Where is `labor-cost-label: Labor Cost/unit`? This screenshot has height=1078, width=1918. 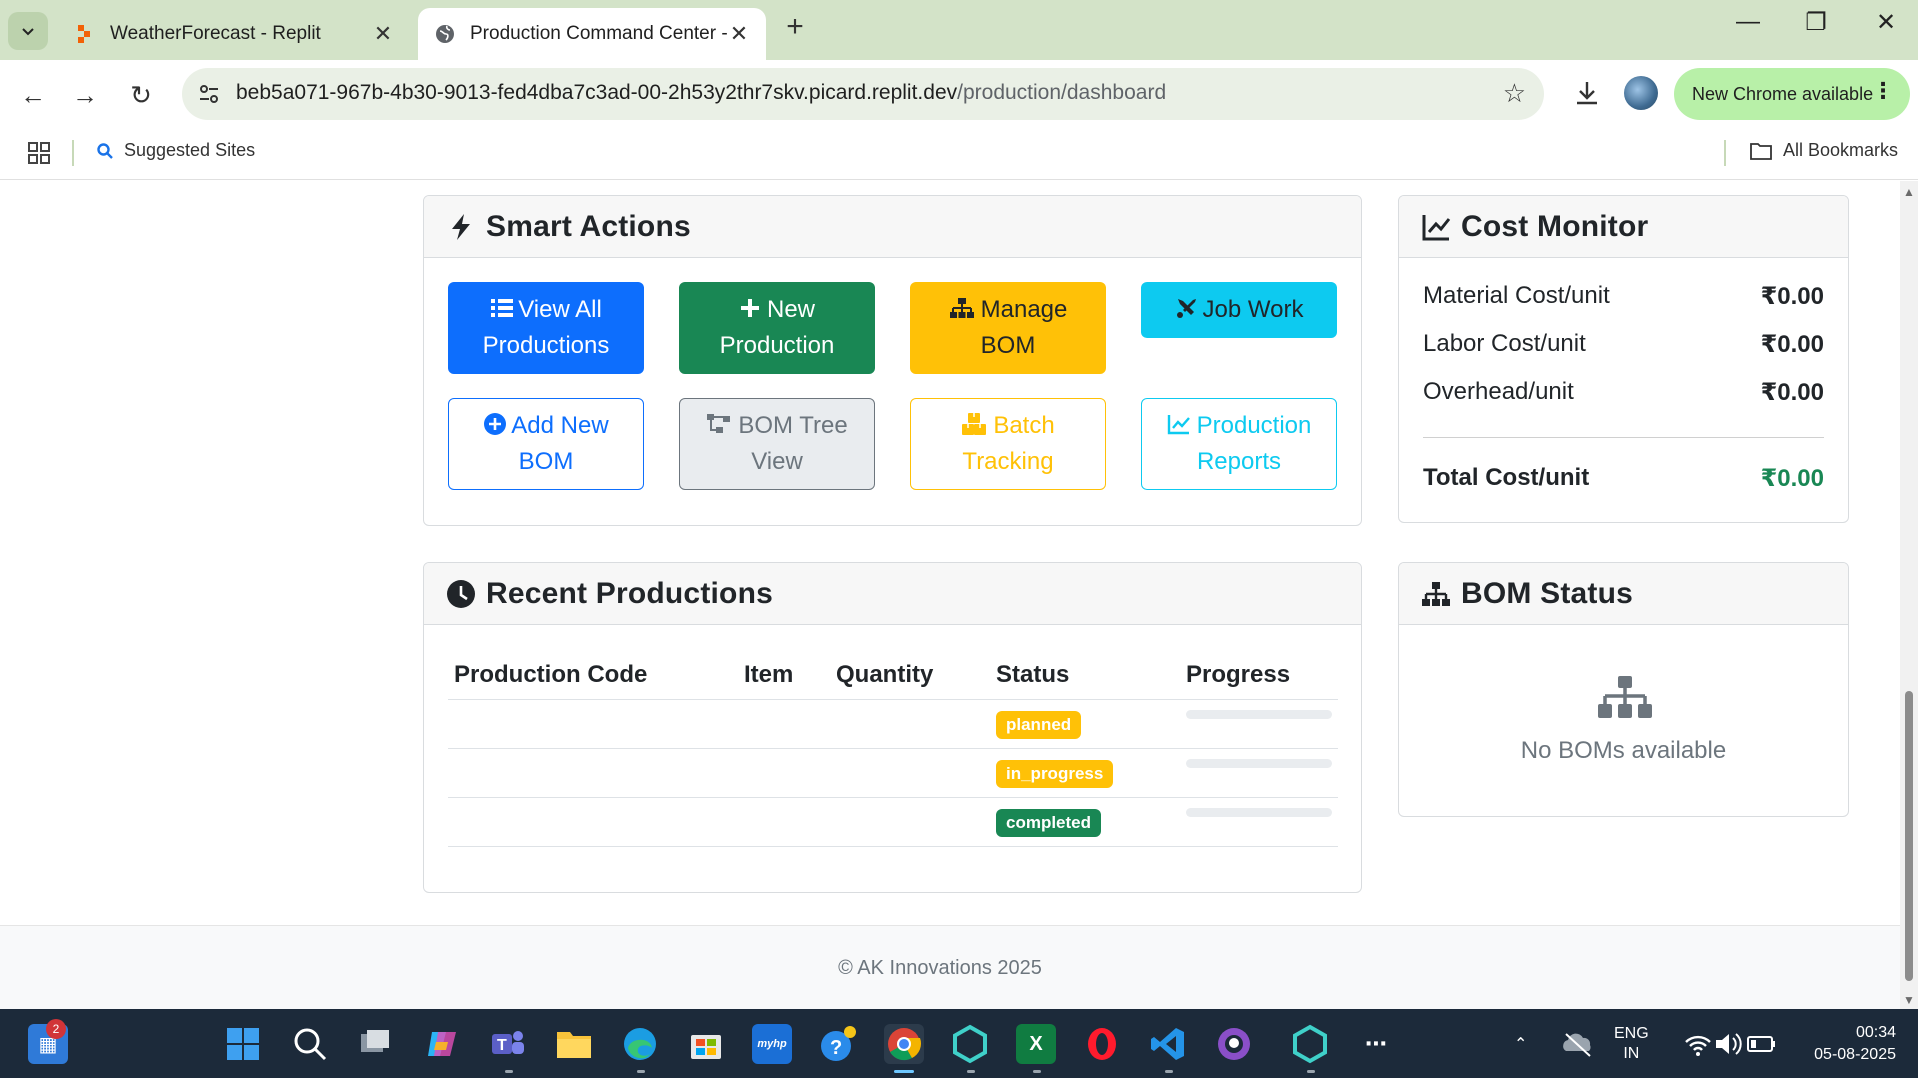 labor-cost-label: Labor Cost/unit is located at coordinates (1504, 343).